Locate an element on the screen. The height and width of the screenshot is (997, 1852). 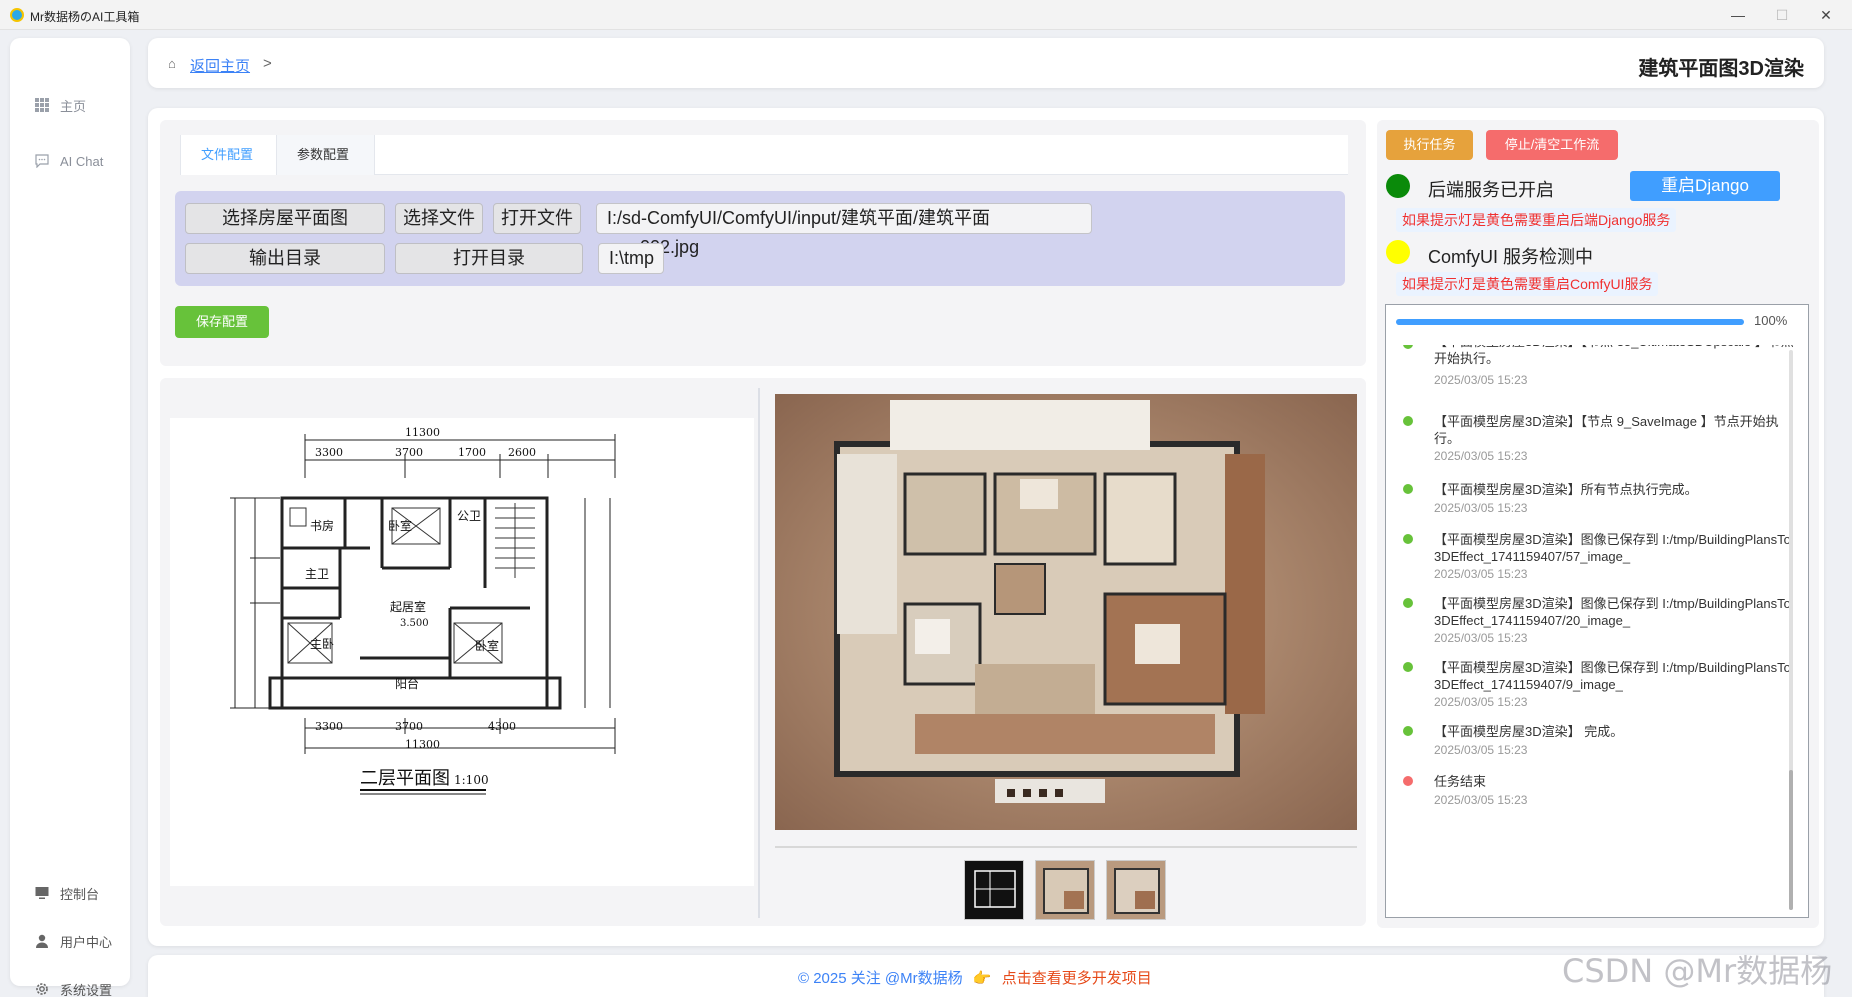
maximize-button: ☐ is located at coordinates (1782, 15).